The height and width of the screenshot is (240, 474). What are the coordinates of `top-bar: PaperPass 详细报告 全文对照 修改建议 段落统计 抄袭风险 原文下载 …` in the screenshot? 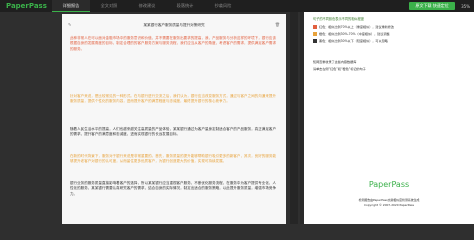 It's located at (237, 6).